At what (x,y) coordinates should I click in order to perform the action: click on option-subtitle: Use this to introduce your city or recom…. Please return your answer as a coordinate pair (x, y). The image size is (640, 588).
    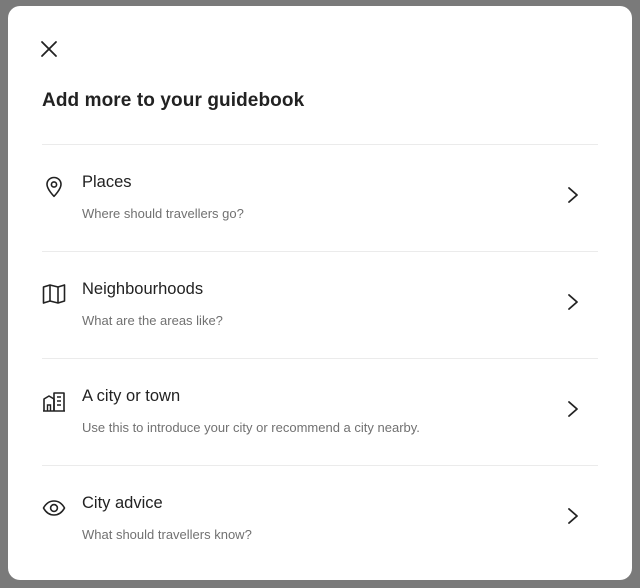
    Looking at the image, I should click on (251, 427).